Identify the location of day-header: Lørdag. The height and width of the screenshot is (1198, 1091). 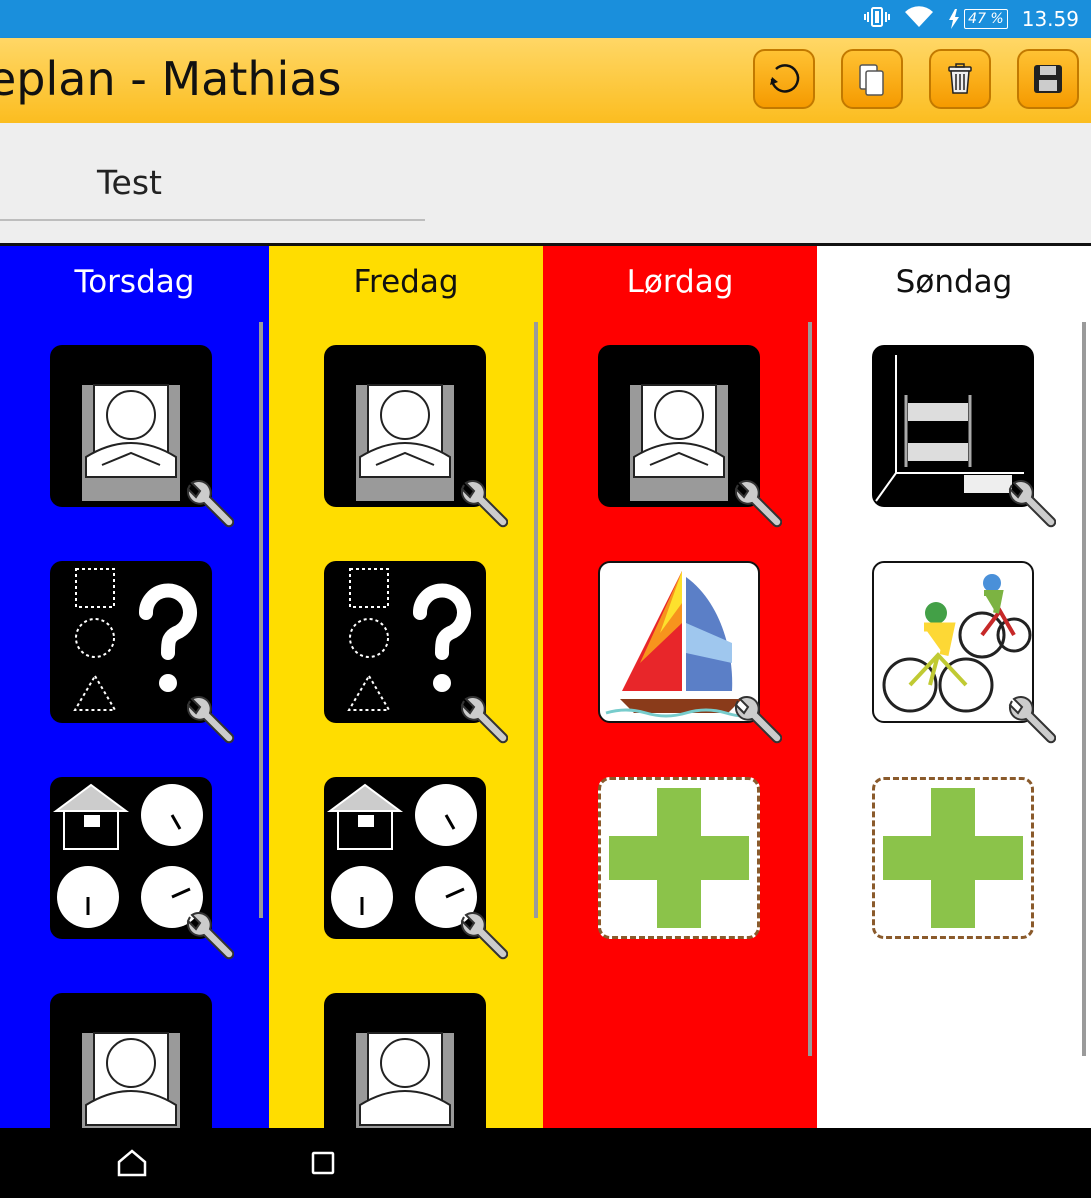
(680, 282).